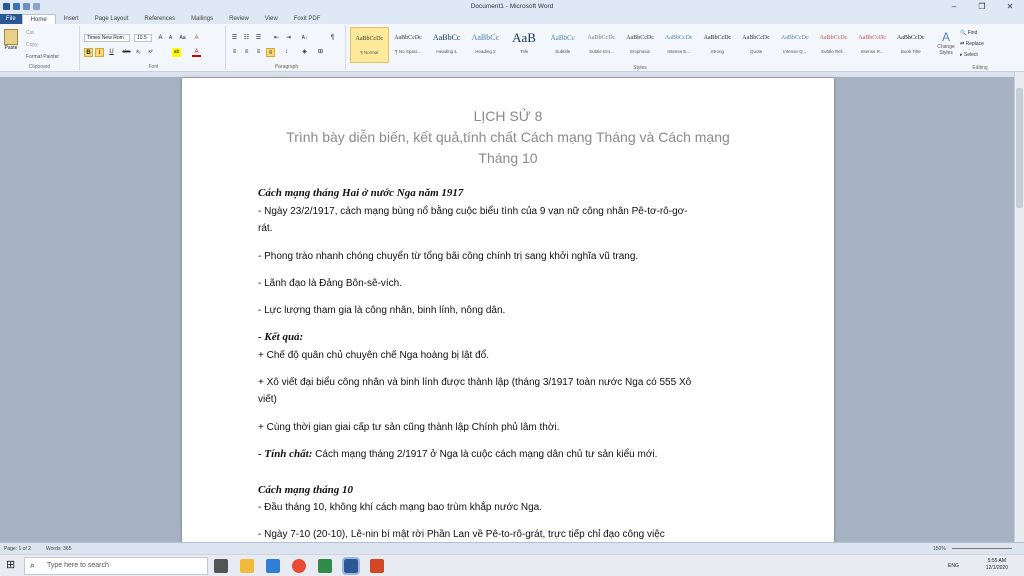 This screenshot has width=1024, height=576. Describe the element at coordinates (138, 52) in the screenshot. I see `subscript-button: x₂` at that location.